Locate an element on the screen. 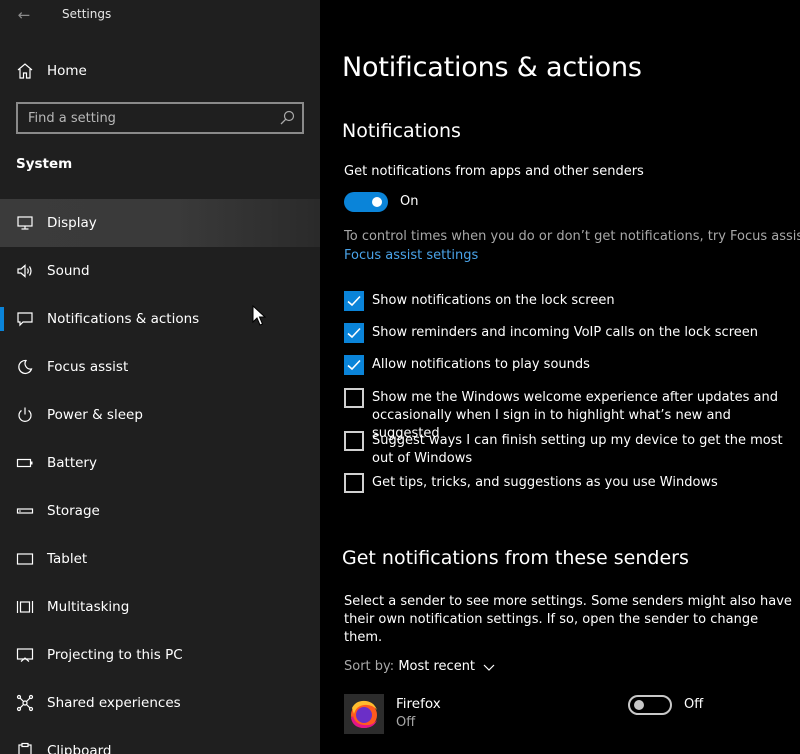 The height and width of the screenshot is (754, 800). sidebar-item-display: Display is located at coordinates (160, 223).